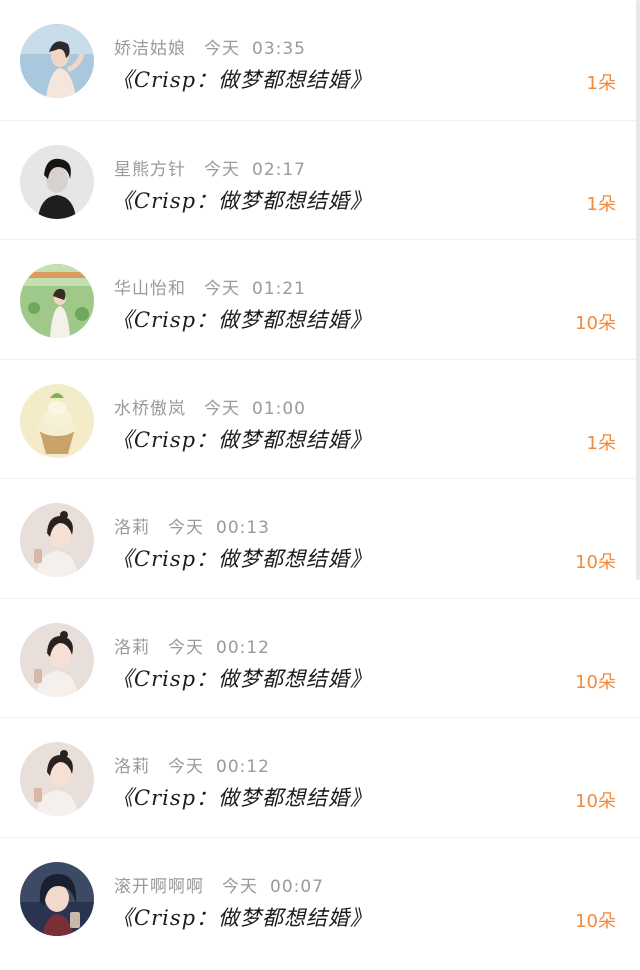 The image size is (640, 970). I want to click on message-meta: 星熊方针 今天 02:17, so click(210, 167).